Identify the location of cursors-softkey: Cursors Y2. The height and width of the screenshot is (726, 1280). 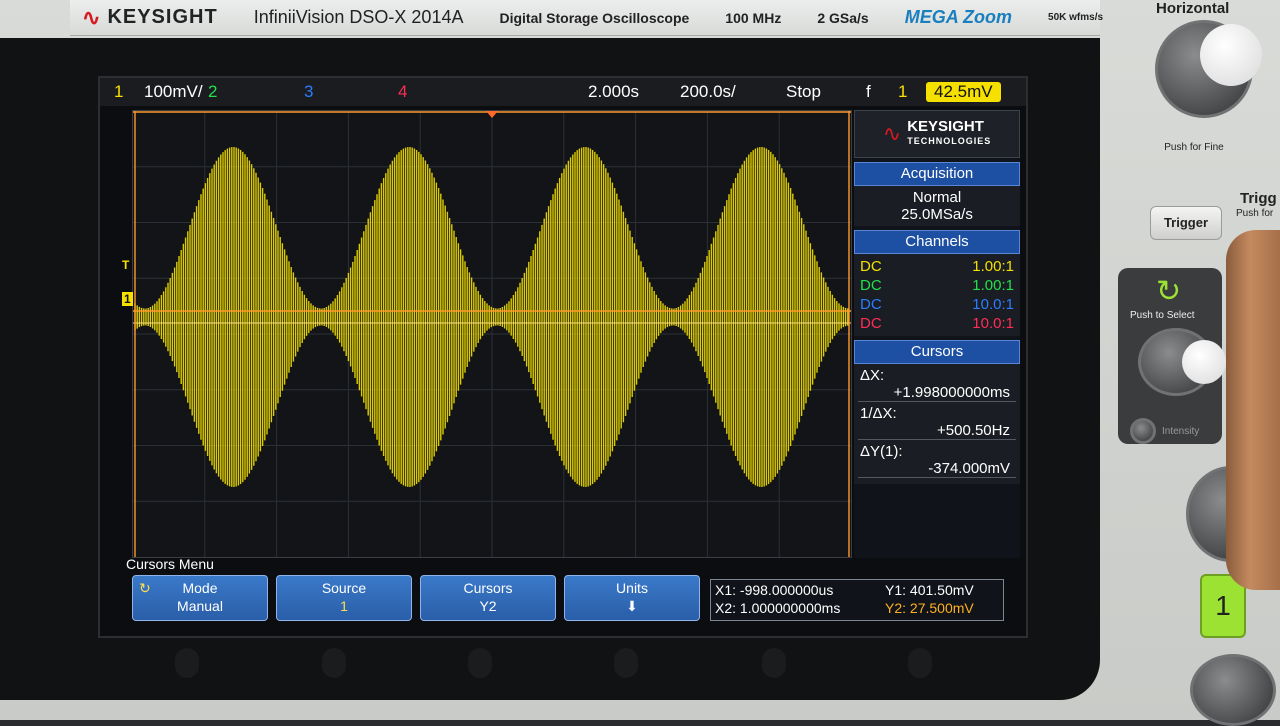
(488, 598).